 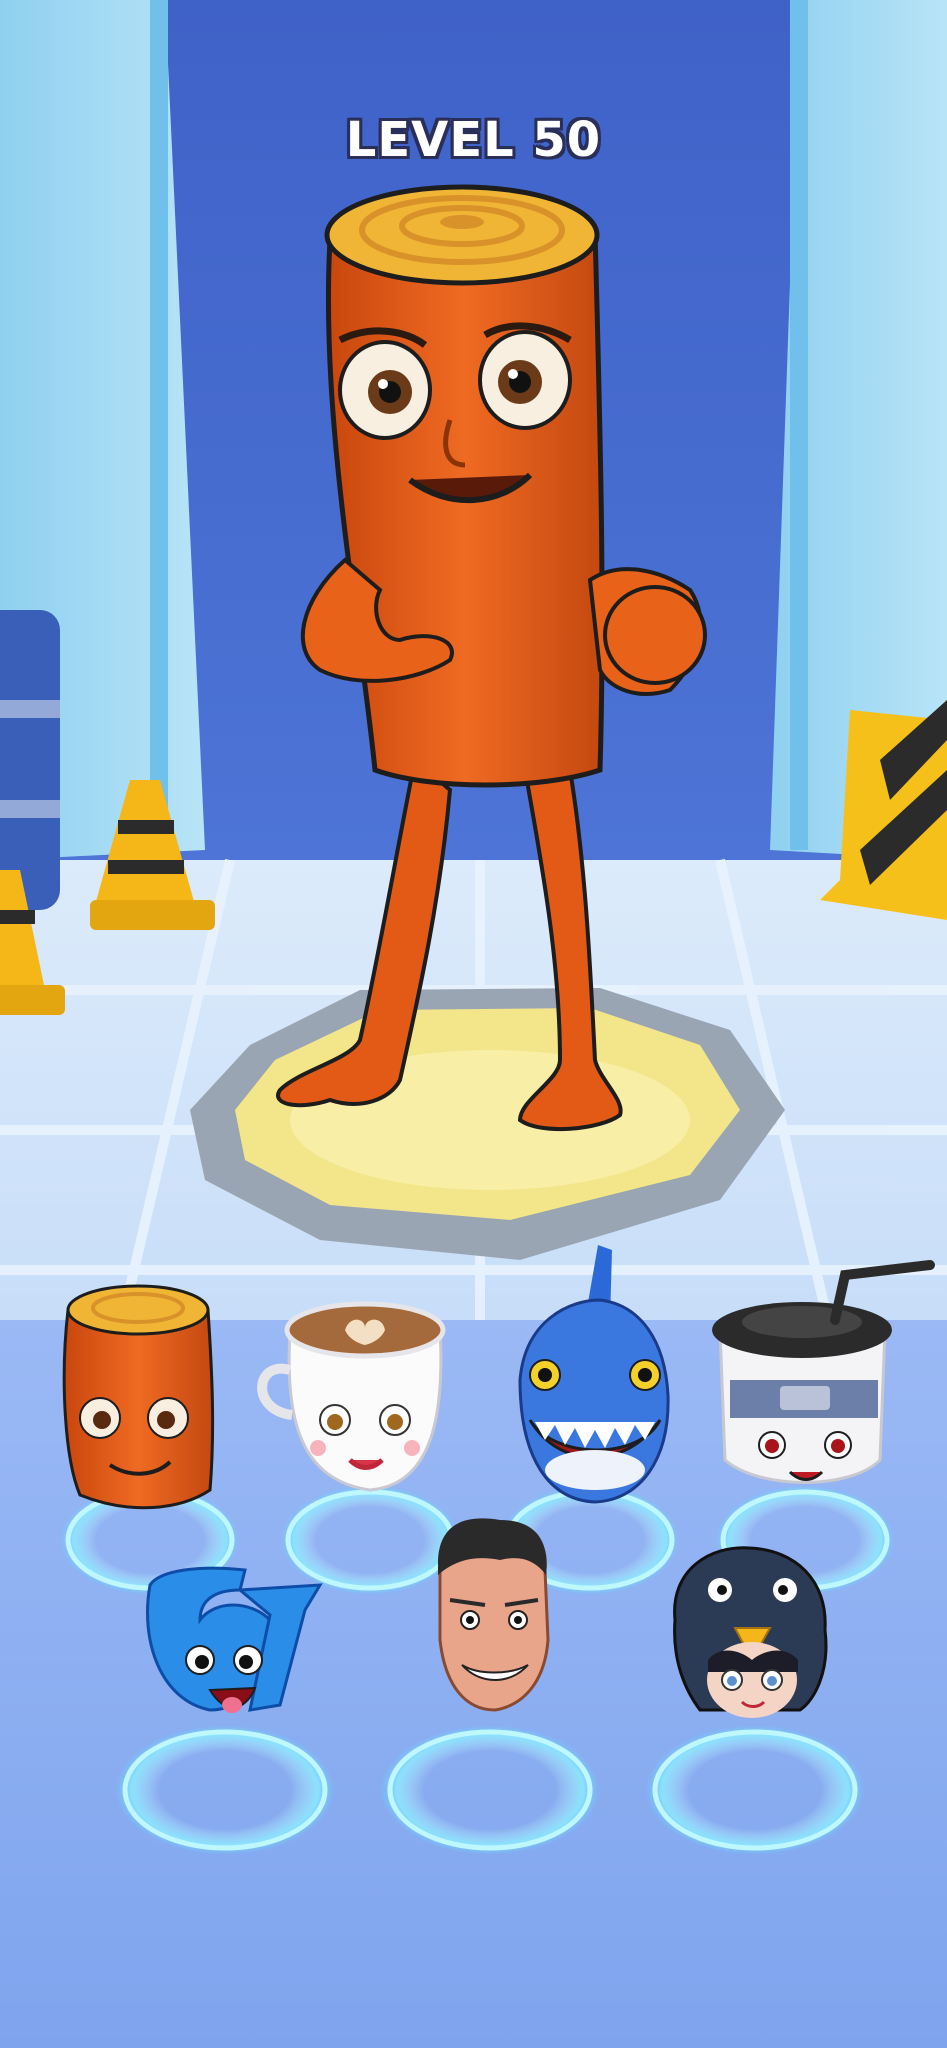 What do you see at coordinates (494, 1615) in the screenshot?
I see `character-slot-smiling-man` at bounding box center [494, 1615].